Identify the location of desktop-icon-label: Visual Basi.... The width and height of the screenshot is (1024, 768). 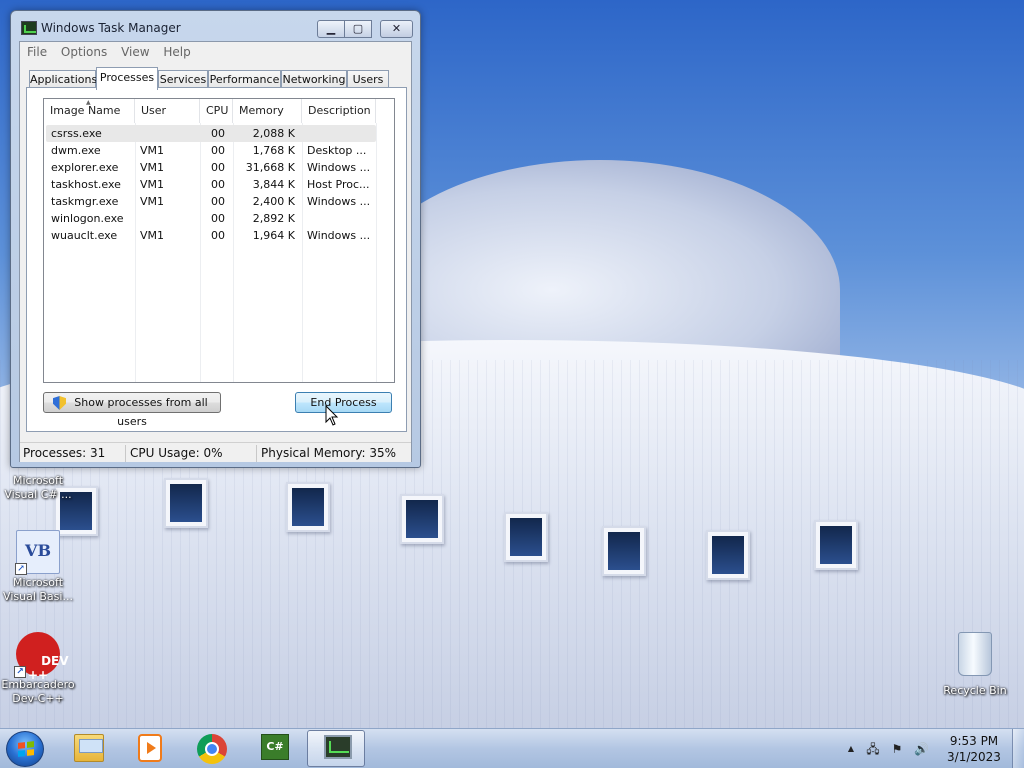
(38, 596).